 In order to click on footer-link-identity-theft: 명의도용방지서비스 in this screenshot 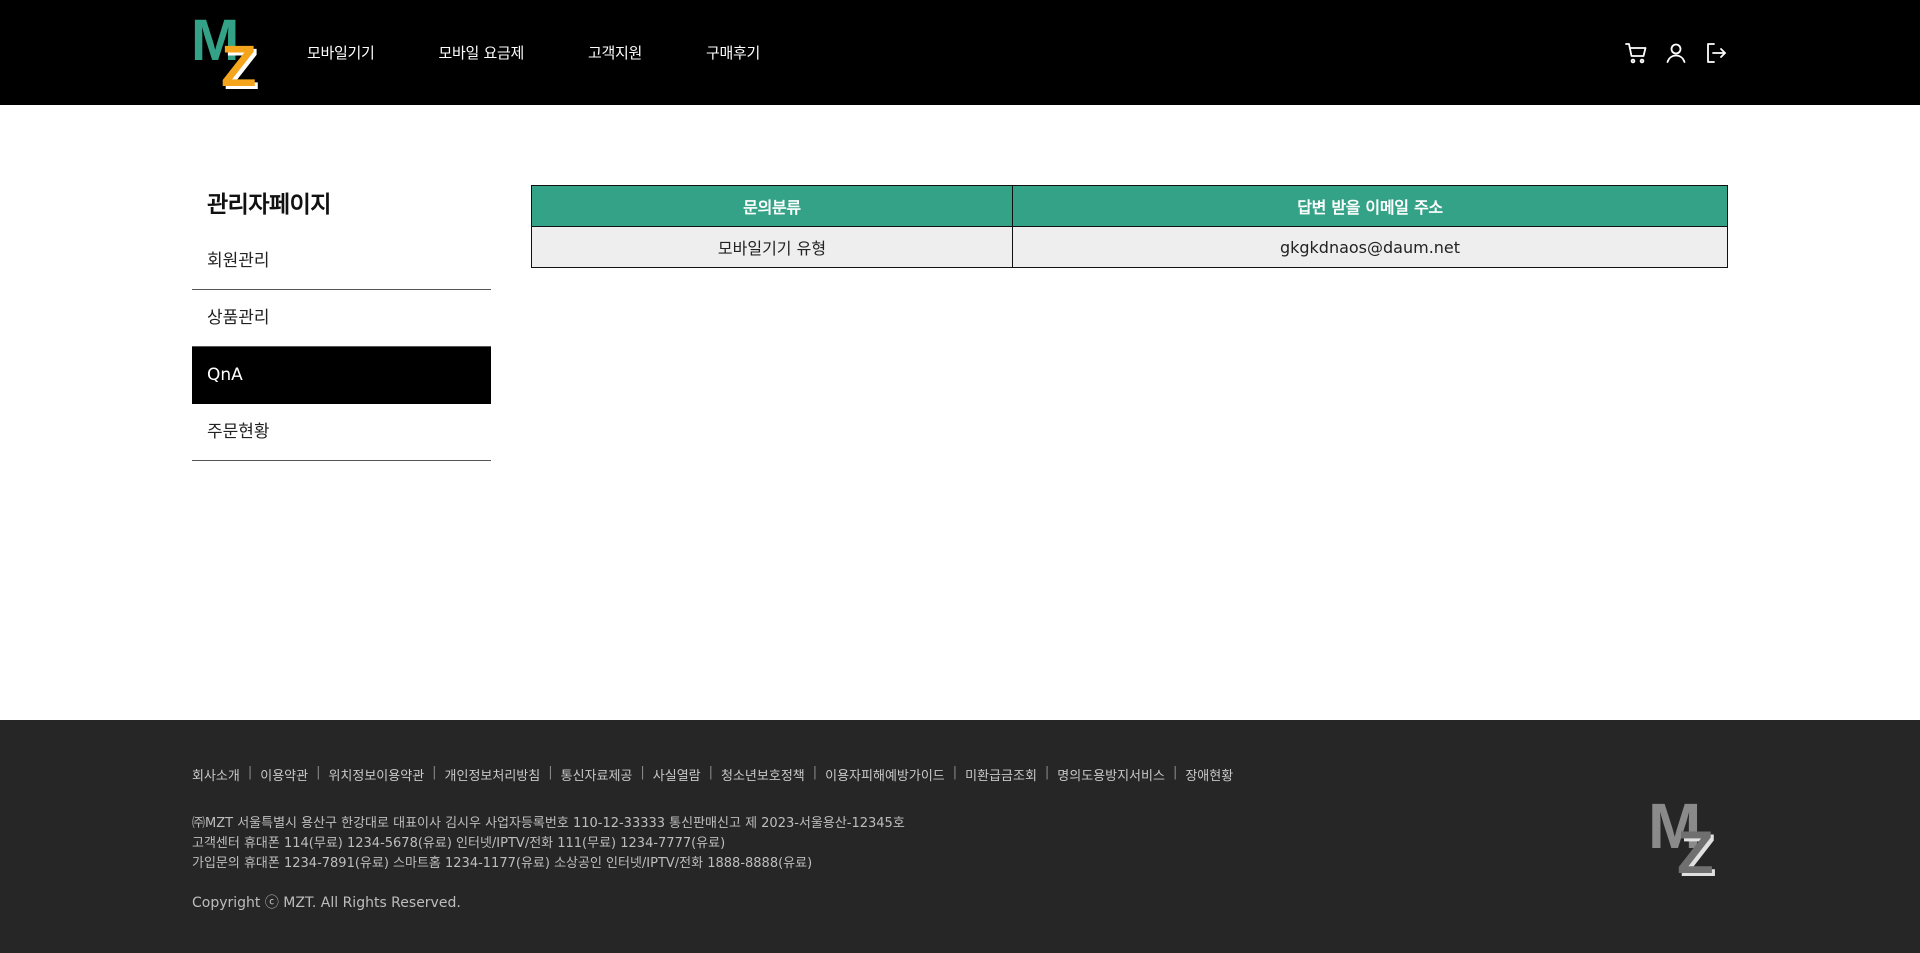, I will do `click(1111, 774)`.